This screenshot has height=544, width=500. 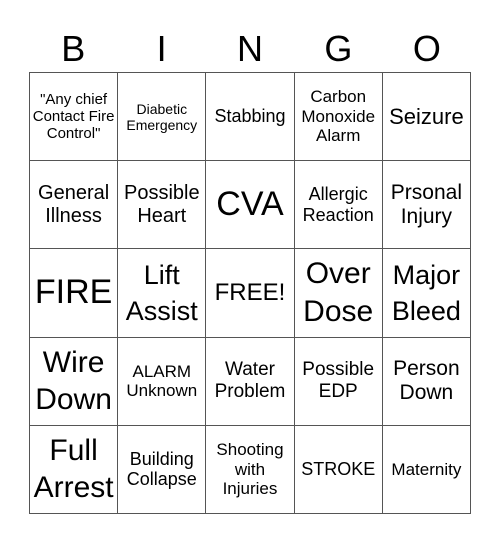 I want to click on bingo-cell: Carbon Monoxide Alarm, so click(x=338, y=117).